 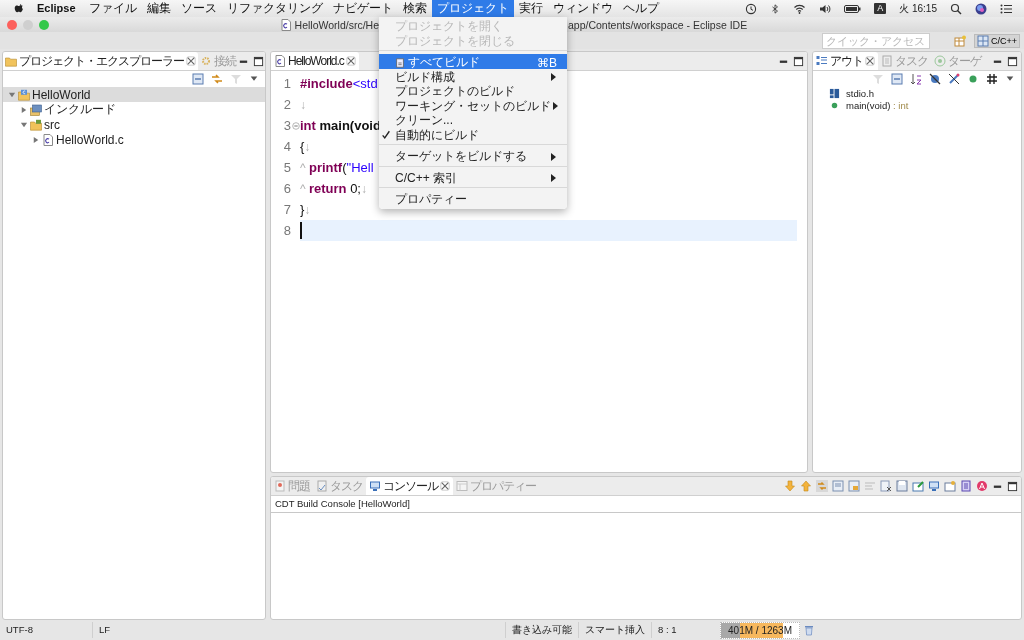 What do you see at coordinates (336, 24) in the screenshot?
I see `window-title: HelloWorld/src/He` at bounding box center [336, 24].